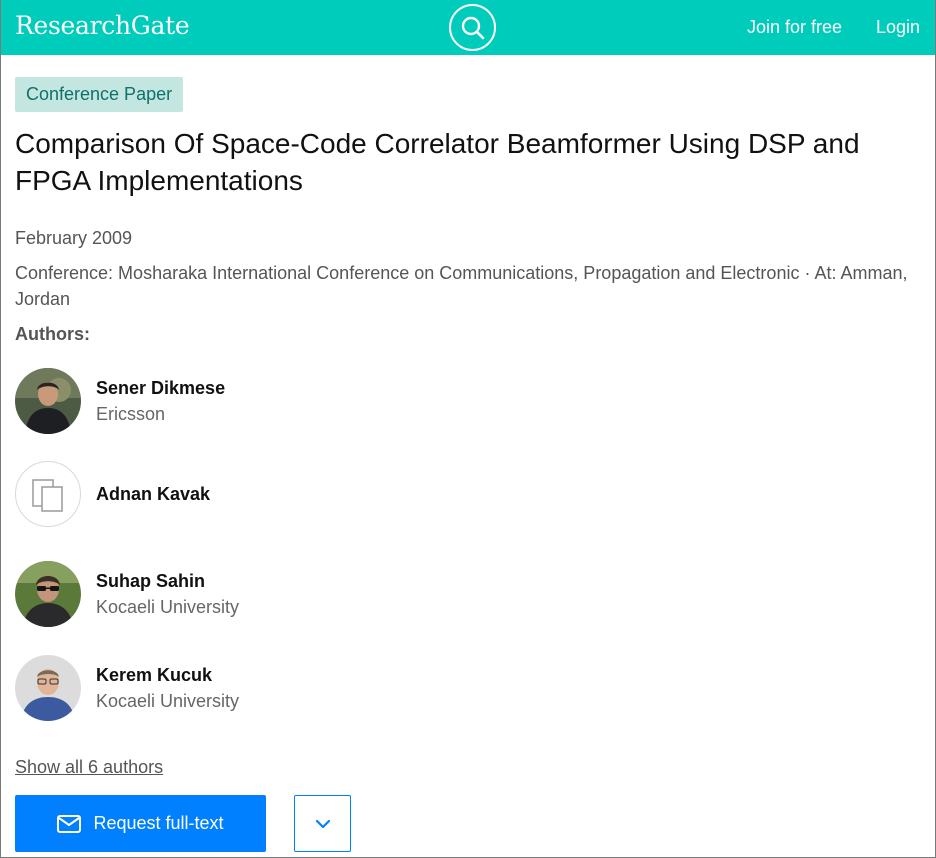 Image resolution: width=936 pixels, height=858 pixels. Describe the element at coordinates (74, 238) in the screenshot. I see `publication-date: February 2009` at that location.